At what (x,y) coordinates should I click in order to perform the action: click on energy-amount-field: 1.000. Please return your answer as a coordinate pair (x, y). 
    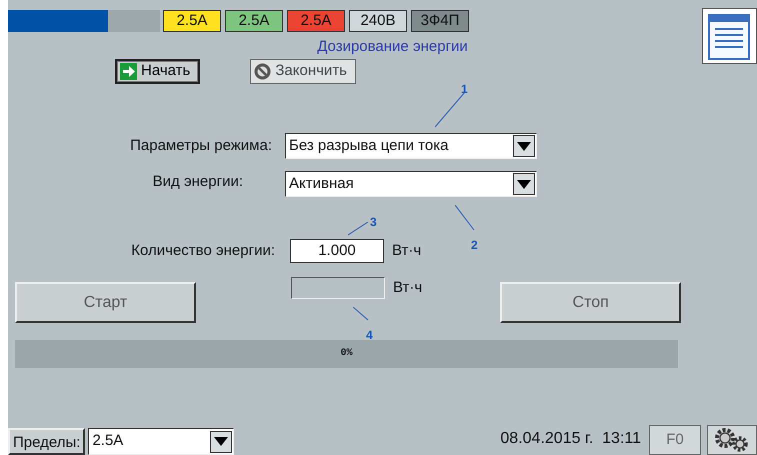
    Looking at the image, I should click on (337, 251).